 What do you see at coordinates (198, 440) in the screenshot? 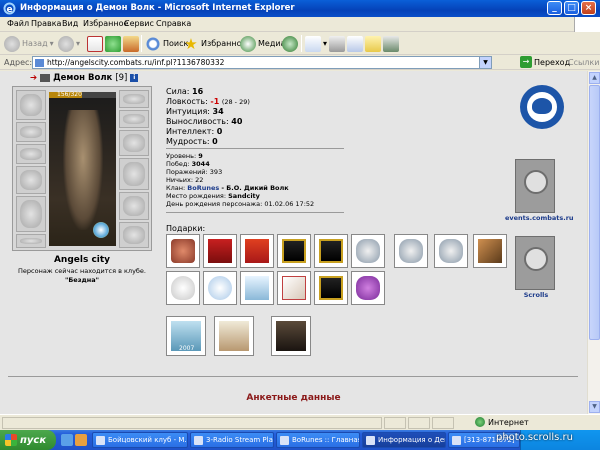
I see `player-icon` at bounding box center [198, 440].